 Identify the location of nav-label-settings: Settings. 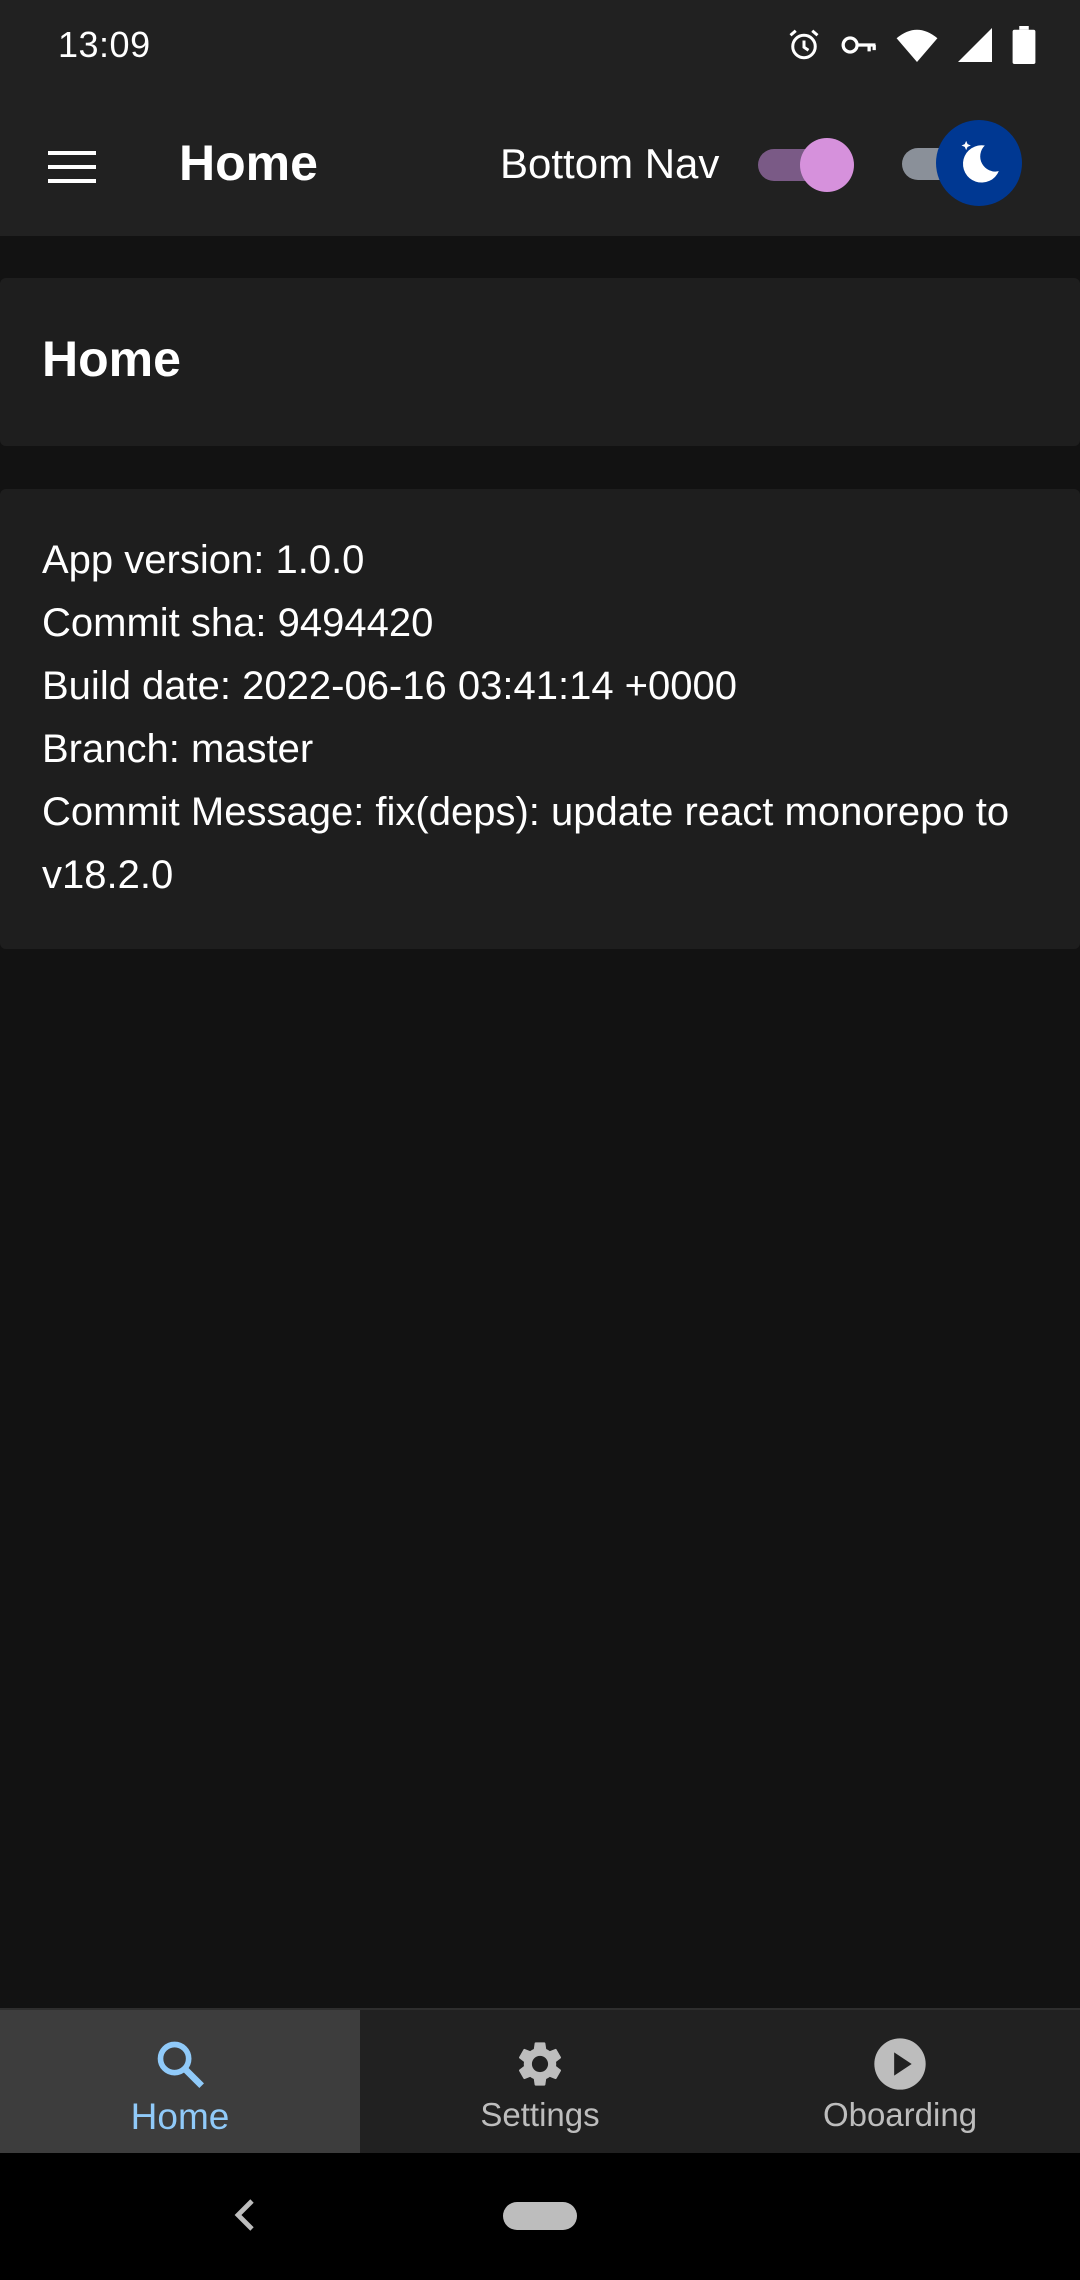
(540, 2114).